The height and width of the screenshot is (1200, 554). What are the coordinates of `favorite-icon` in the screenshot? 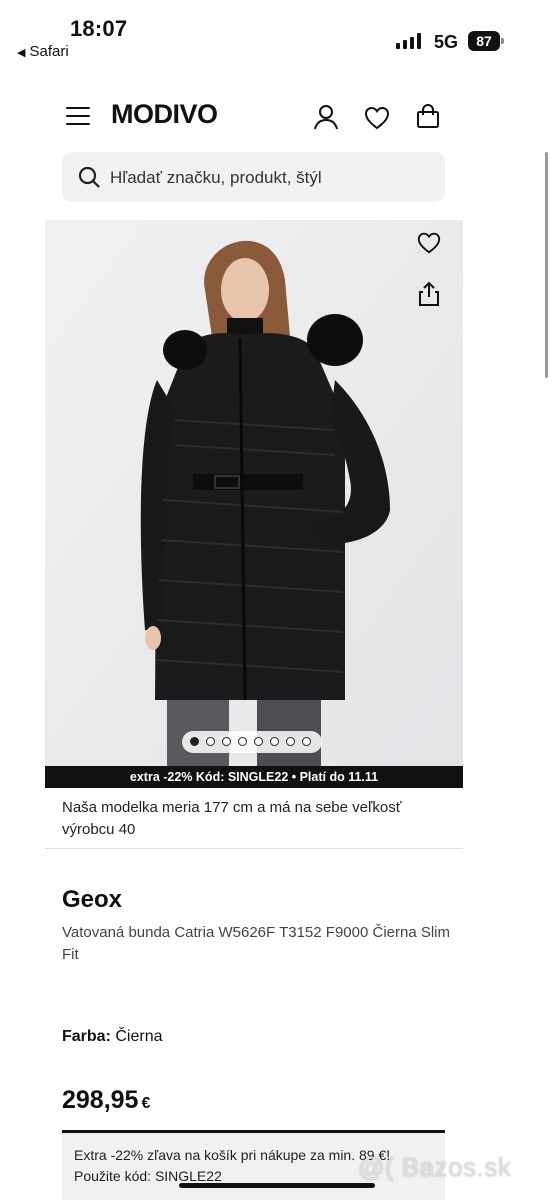 It's located at (429, 243).